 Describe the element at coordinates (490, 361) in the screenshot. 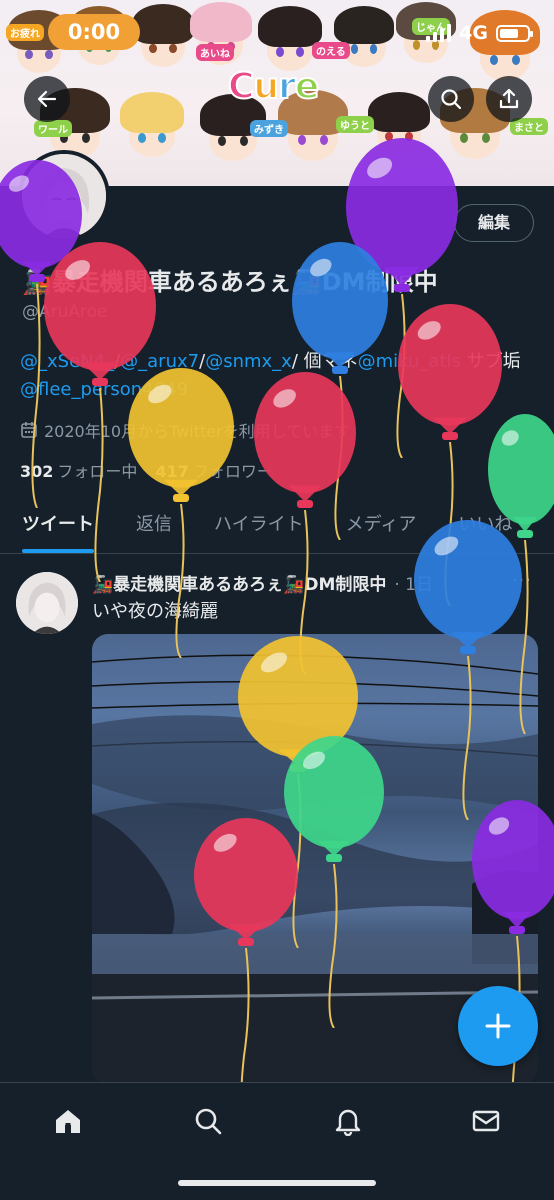

I see `bio-text: サブ垢` at that location.